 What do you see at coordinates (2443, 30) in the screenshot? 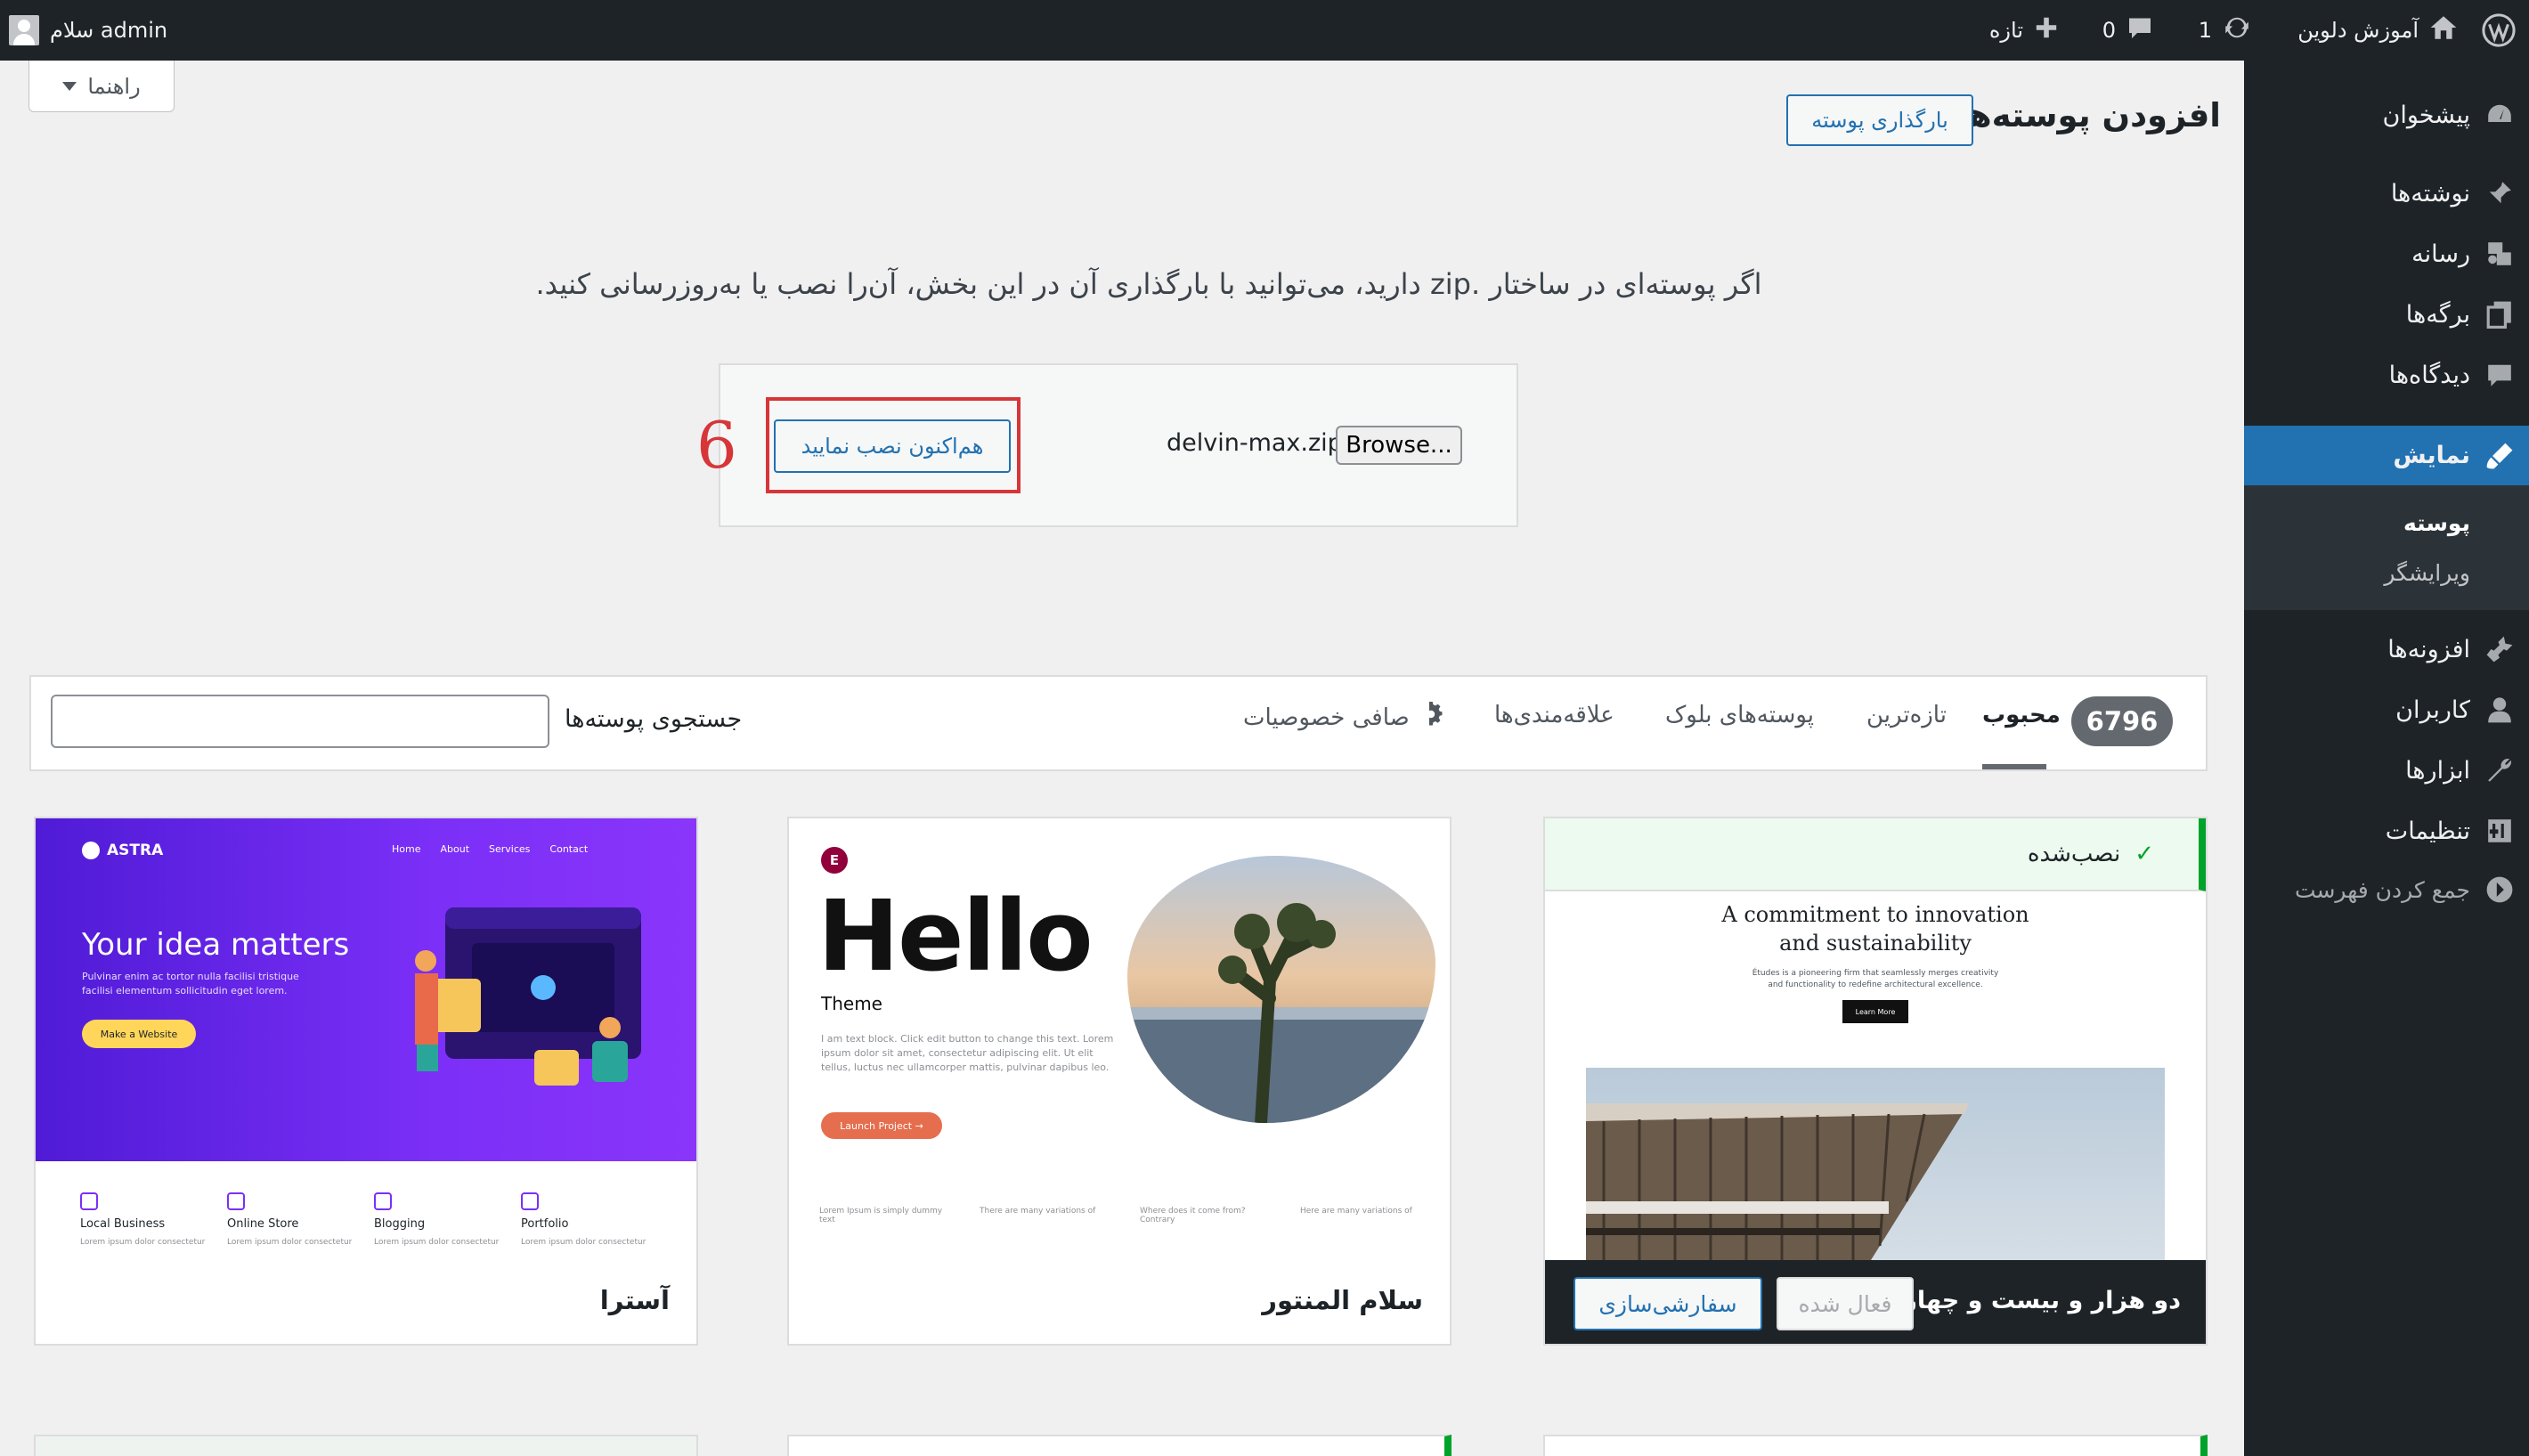
I see `home-icon` at bounding box center [2443, 30].